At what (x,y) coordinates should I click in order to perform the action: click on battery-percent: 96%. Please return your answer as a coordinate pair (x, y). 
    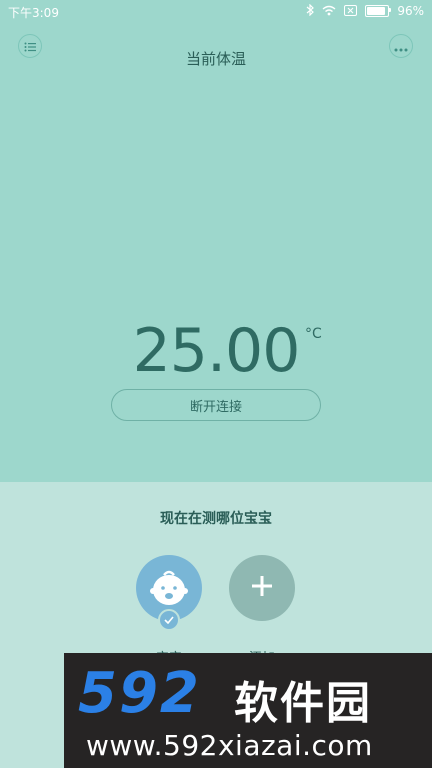
    Looking at the image, I should click on (410, 11).